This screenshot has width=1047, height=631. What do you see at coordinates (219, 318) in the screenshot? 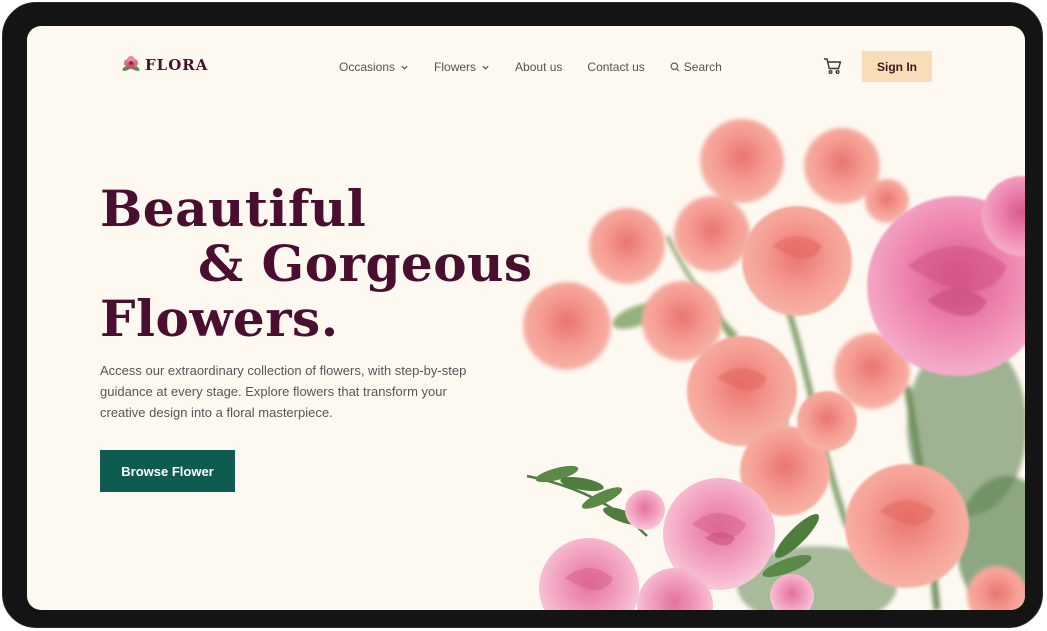
I see `headline-line-3: Flowers.` at bounding box center [219, 318].